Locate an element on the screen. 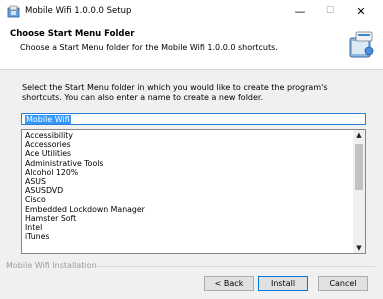  cancel-button: Cancel is located at coordinates (343, 283).